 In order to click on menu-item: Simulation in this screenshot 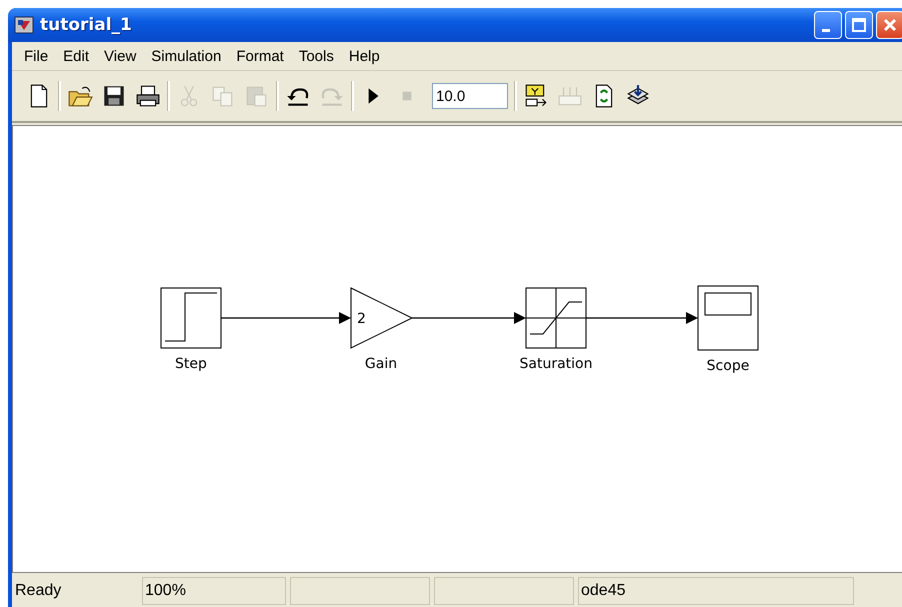, I will do `click(186, 56)`.